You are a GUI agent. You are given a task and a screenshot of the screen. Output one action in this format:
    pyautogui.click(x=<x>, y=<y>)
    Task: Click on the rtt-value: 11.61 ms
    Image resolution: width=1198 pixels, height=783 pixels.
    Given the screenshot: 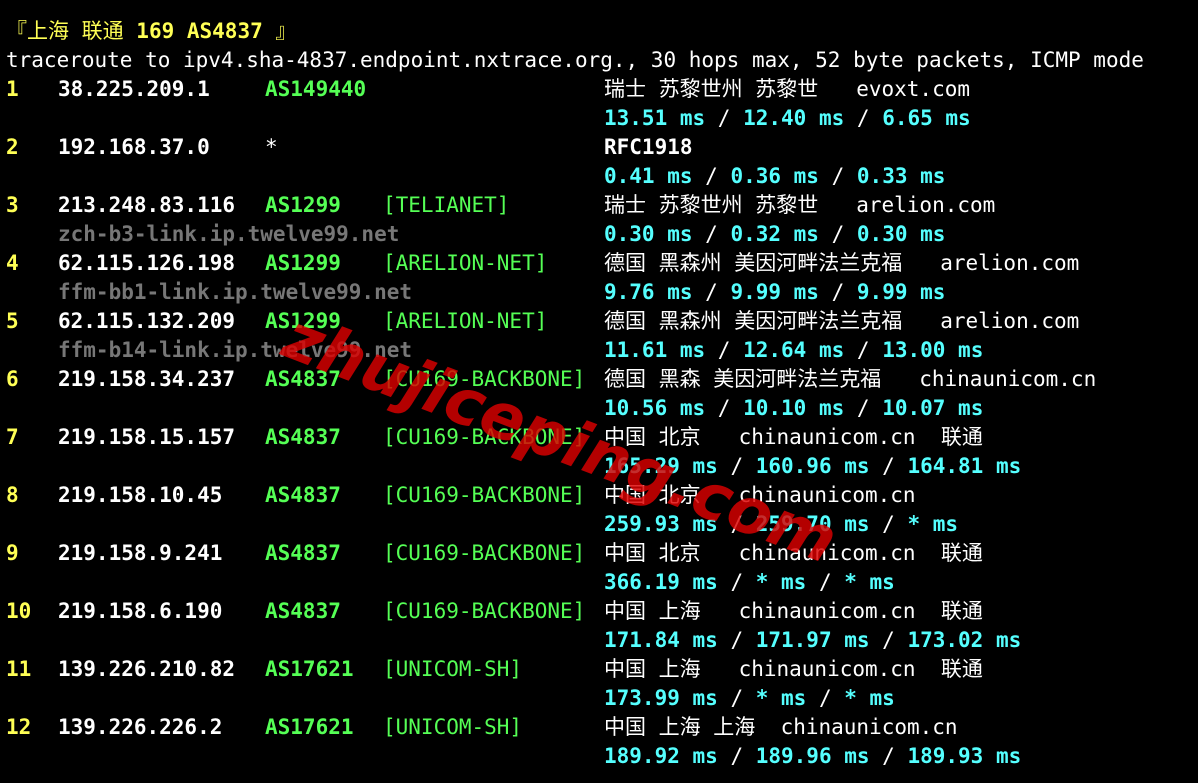 What is the action you would take?
    pyautogui.click(x=655, y=350)
    